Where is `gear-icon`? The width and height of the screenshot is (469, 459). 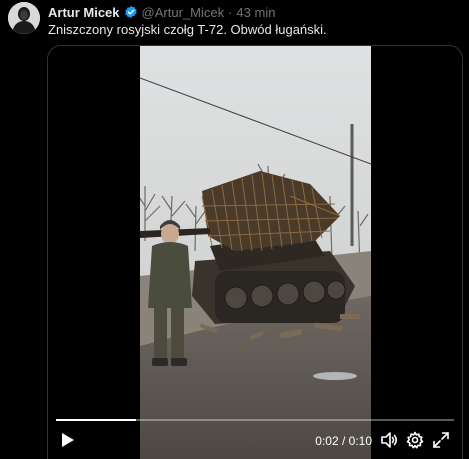
gear-icon is located at coordinates (415, 440).